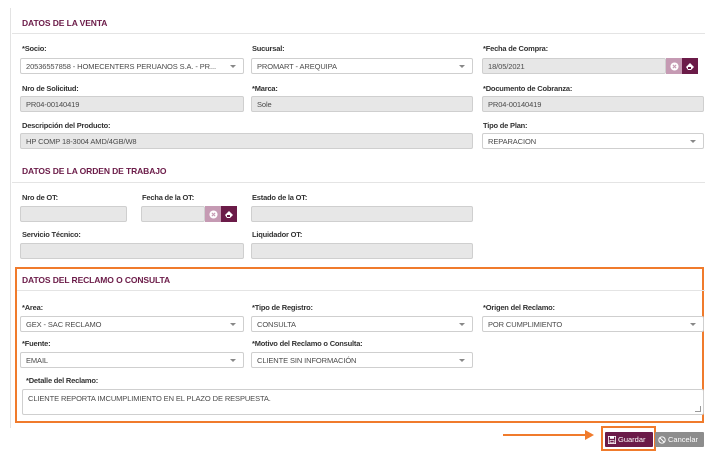 This screenshot has height=454, width=705. Describe the element at coordinates (132, 104) in the screenshot. I see `nro-solicitud-field: PR04-00140419` at that location.